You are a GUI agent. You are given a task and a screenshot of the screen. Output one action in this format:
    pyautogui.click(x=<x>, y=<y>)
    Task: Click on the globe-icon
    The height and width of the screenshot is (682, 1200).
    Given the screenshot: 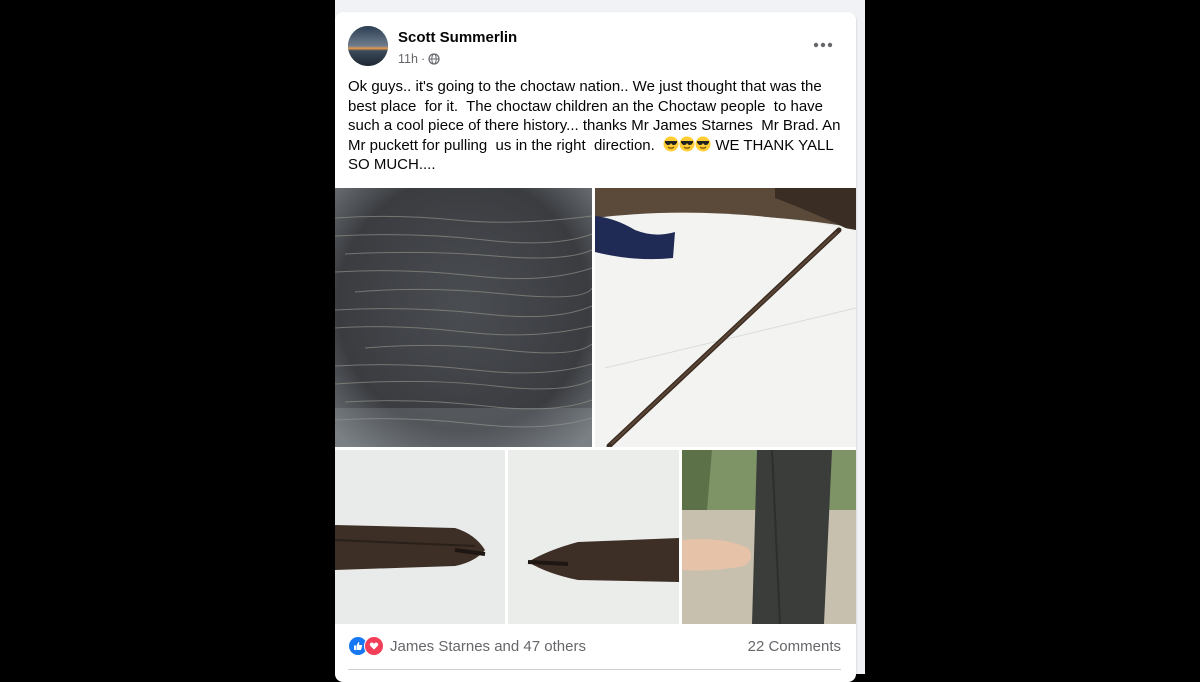 What is the action you would take?
    pyautogui.click(x=434, y=59)
    